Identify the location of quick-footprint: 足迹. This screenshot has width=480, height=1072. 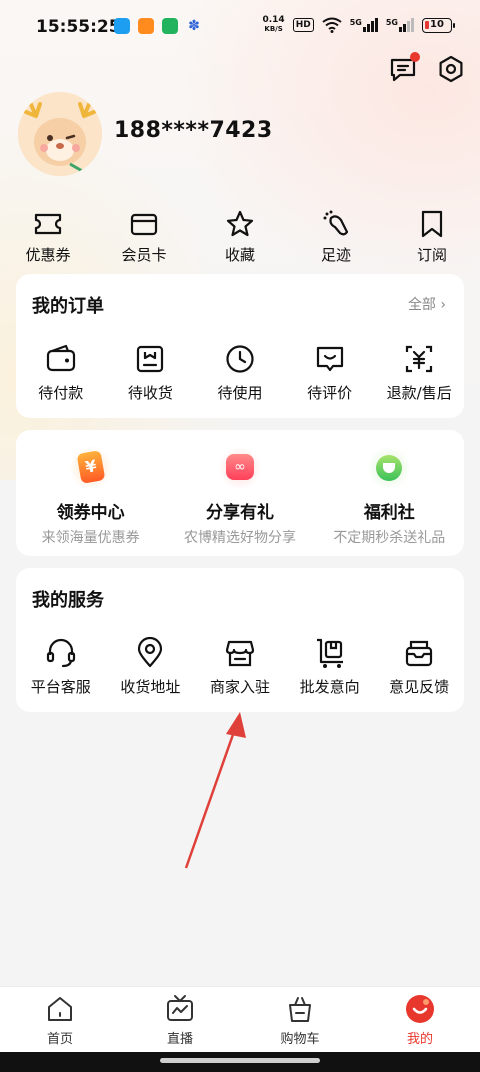
(336, 235).